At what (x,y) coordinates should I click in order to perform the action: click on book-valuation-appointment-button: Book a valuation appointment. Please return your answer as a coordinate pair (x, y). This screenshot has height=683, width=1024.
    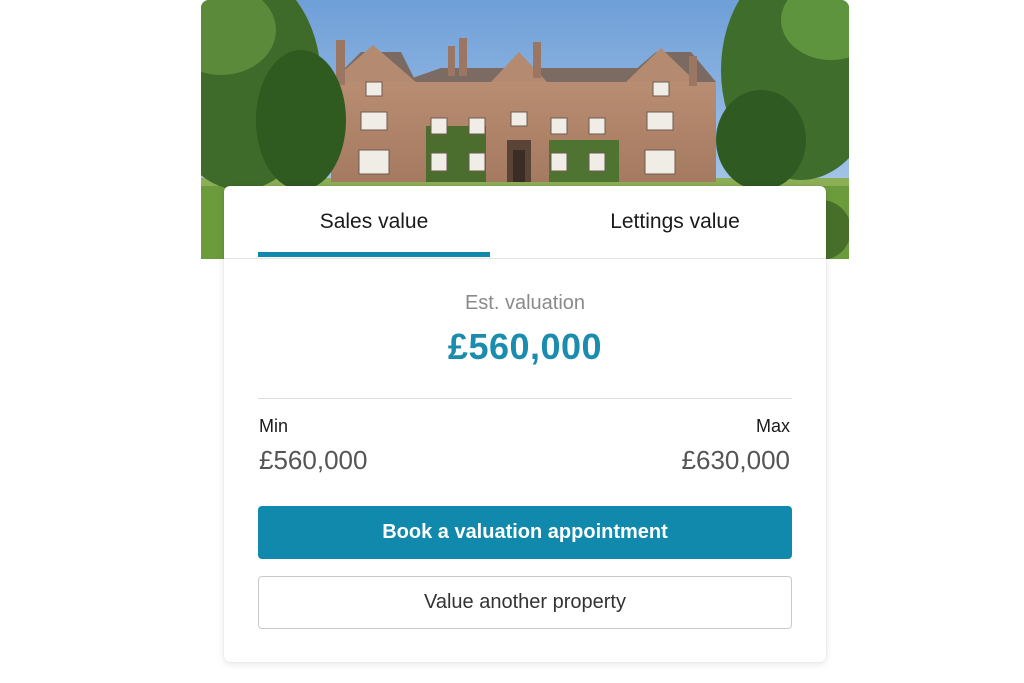
    Looking at the image, I should click on (525, 532).